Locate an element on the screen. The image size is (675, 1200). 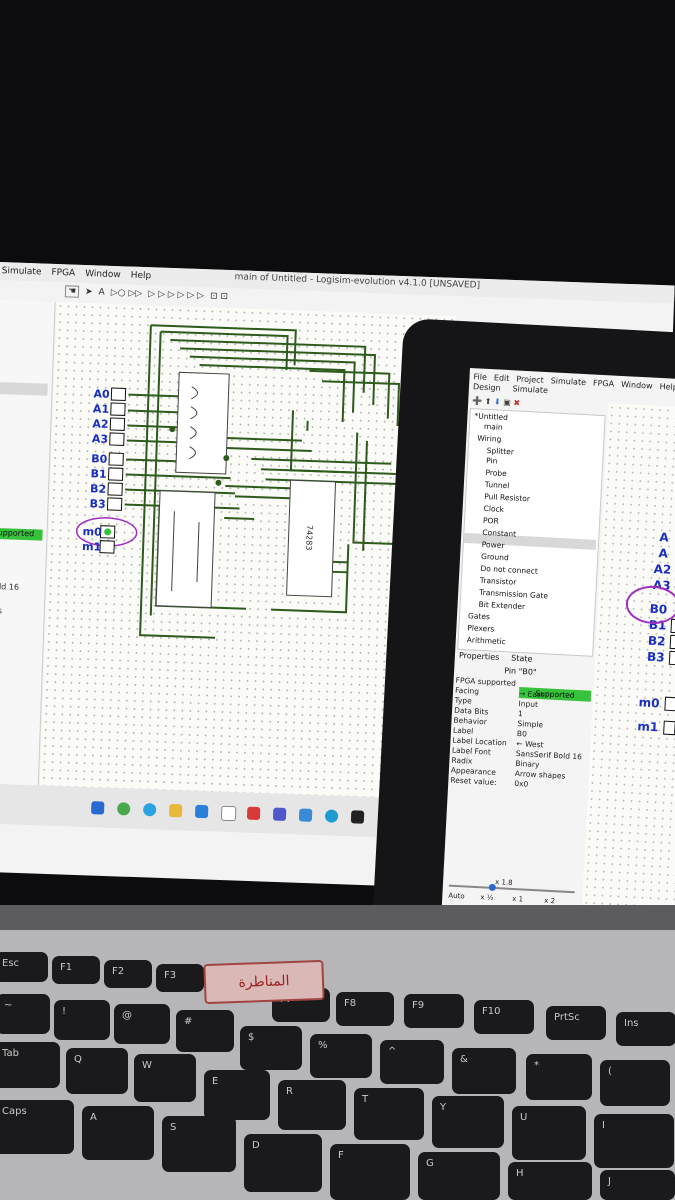
tree-pull-resistor: Pull Resistor is located at coordinates (507, 497).